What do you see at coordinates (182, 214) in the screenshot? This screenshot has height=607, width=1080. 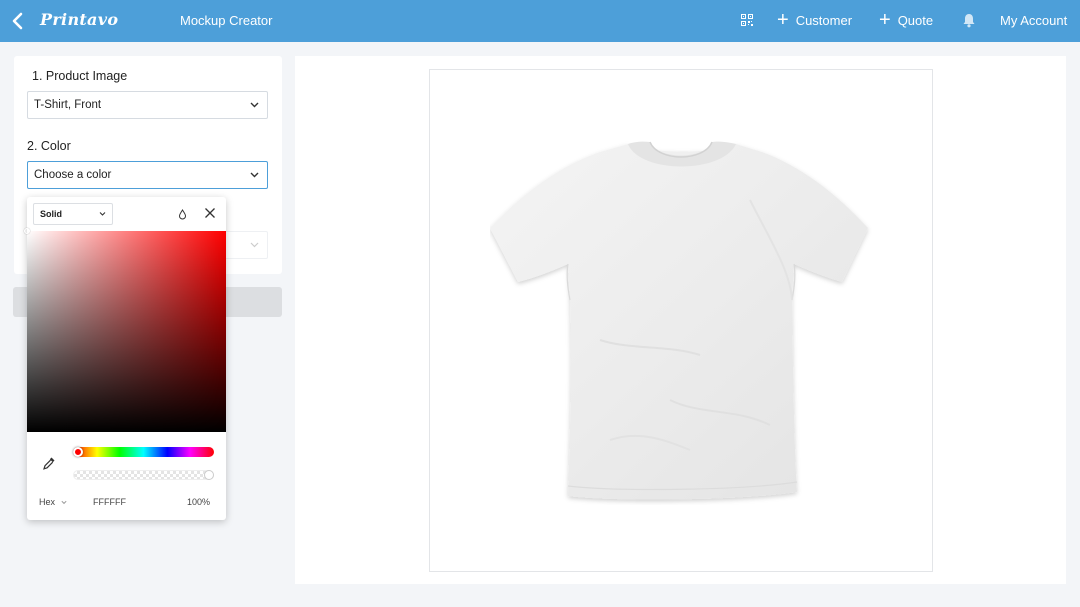 I see `drop-icon` at bounding box center [182, 214].